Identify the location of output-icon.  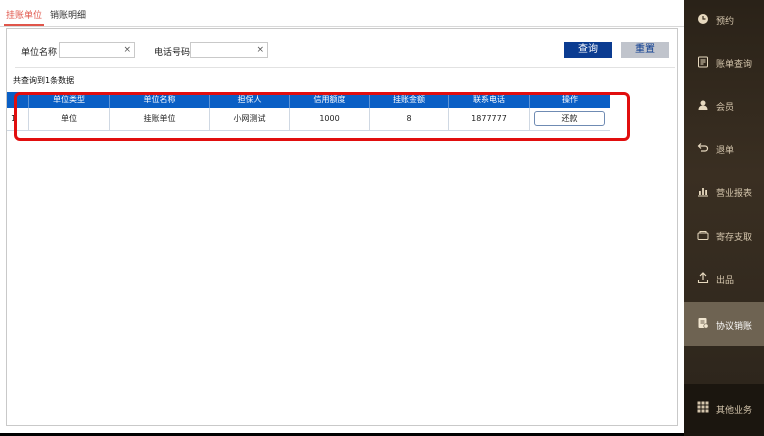
(703, 278).